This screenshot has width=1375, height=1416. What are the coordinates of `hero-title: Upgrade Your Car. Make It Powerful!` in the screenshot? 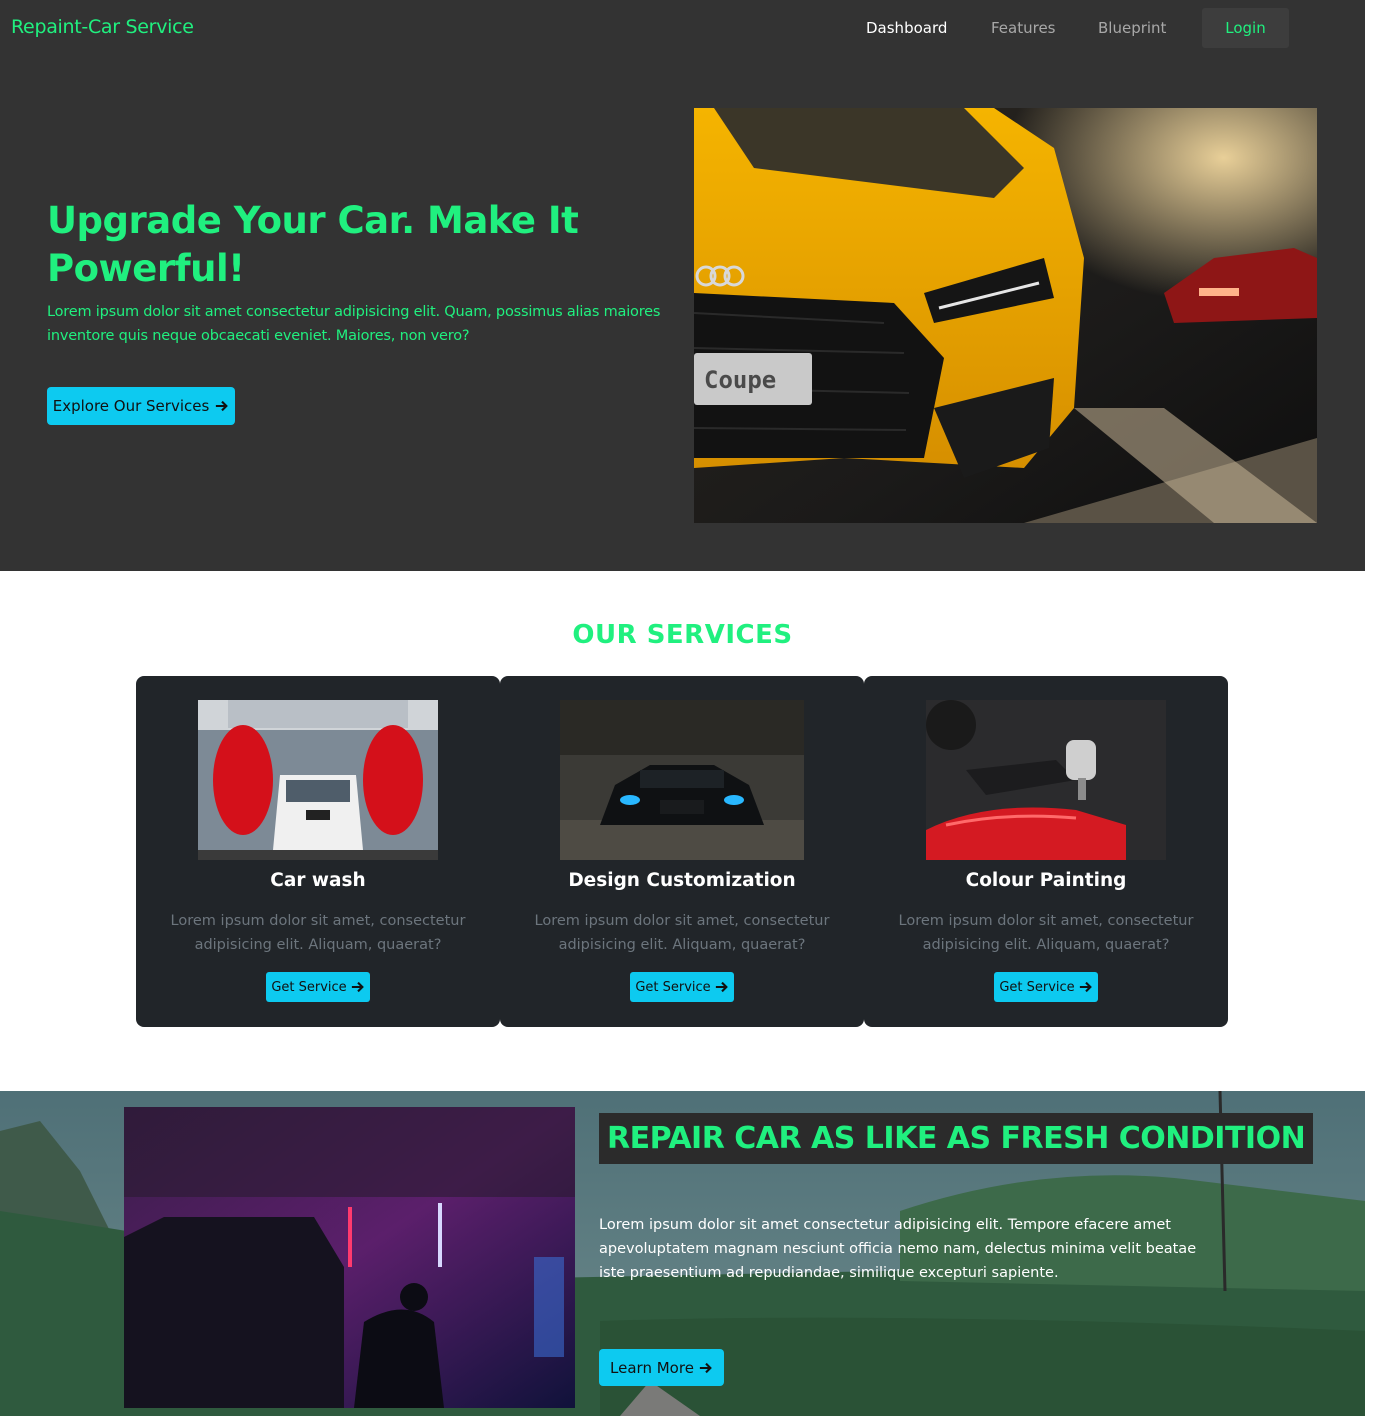 It's located at (313, 244).